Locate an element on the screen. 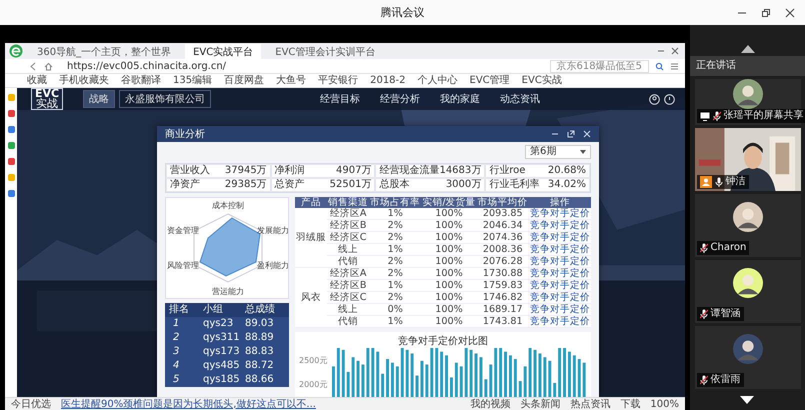 The width and height of the screenshot is (805, 410). power-icon is located at coordinates (670, 99).